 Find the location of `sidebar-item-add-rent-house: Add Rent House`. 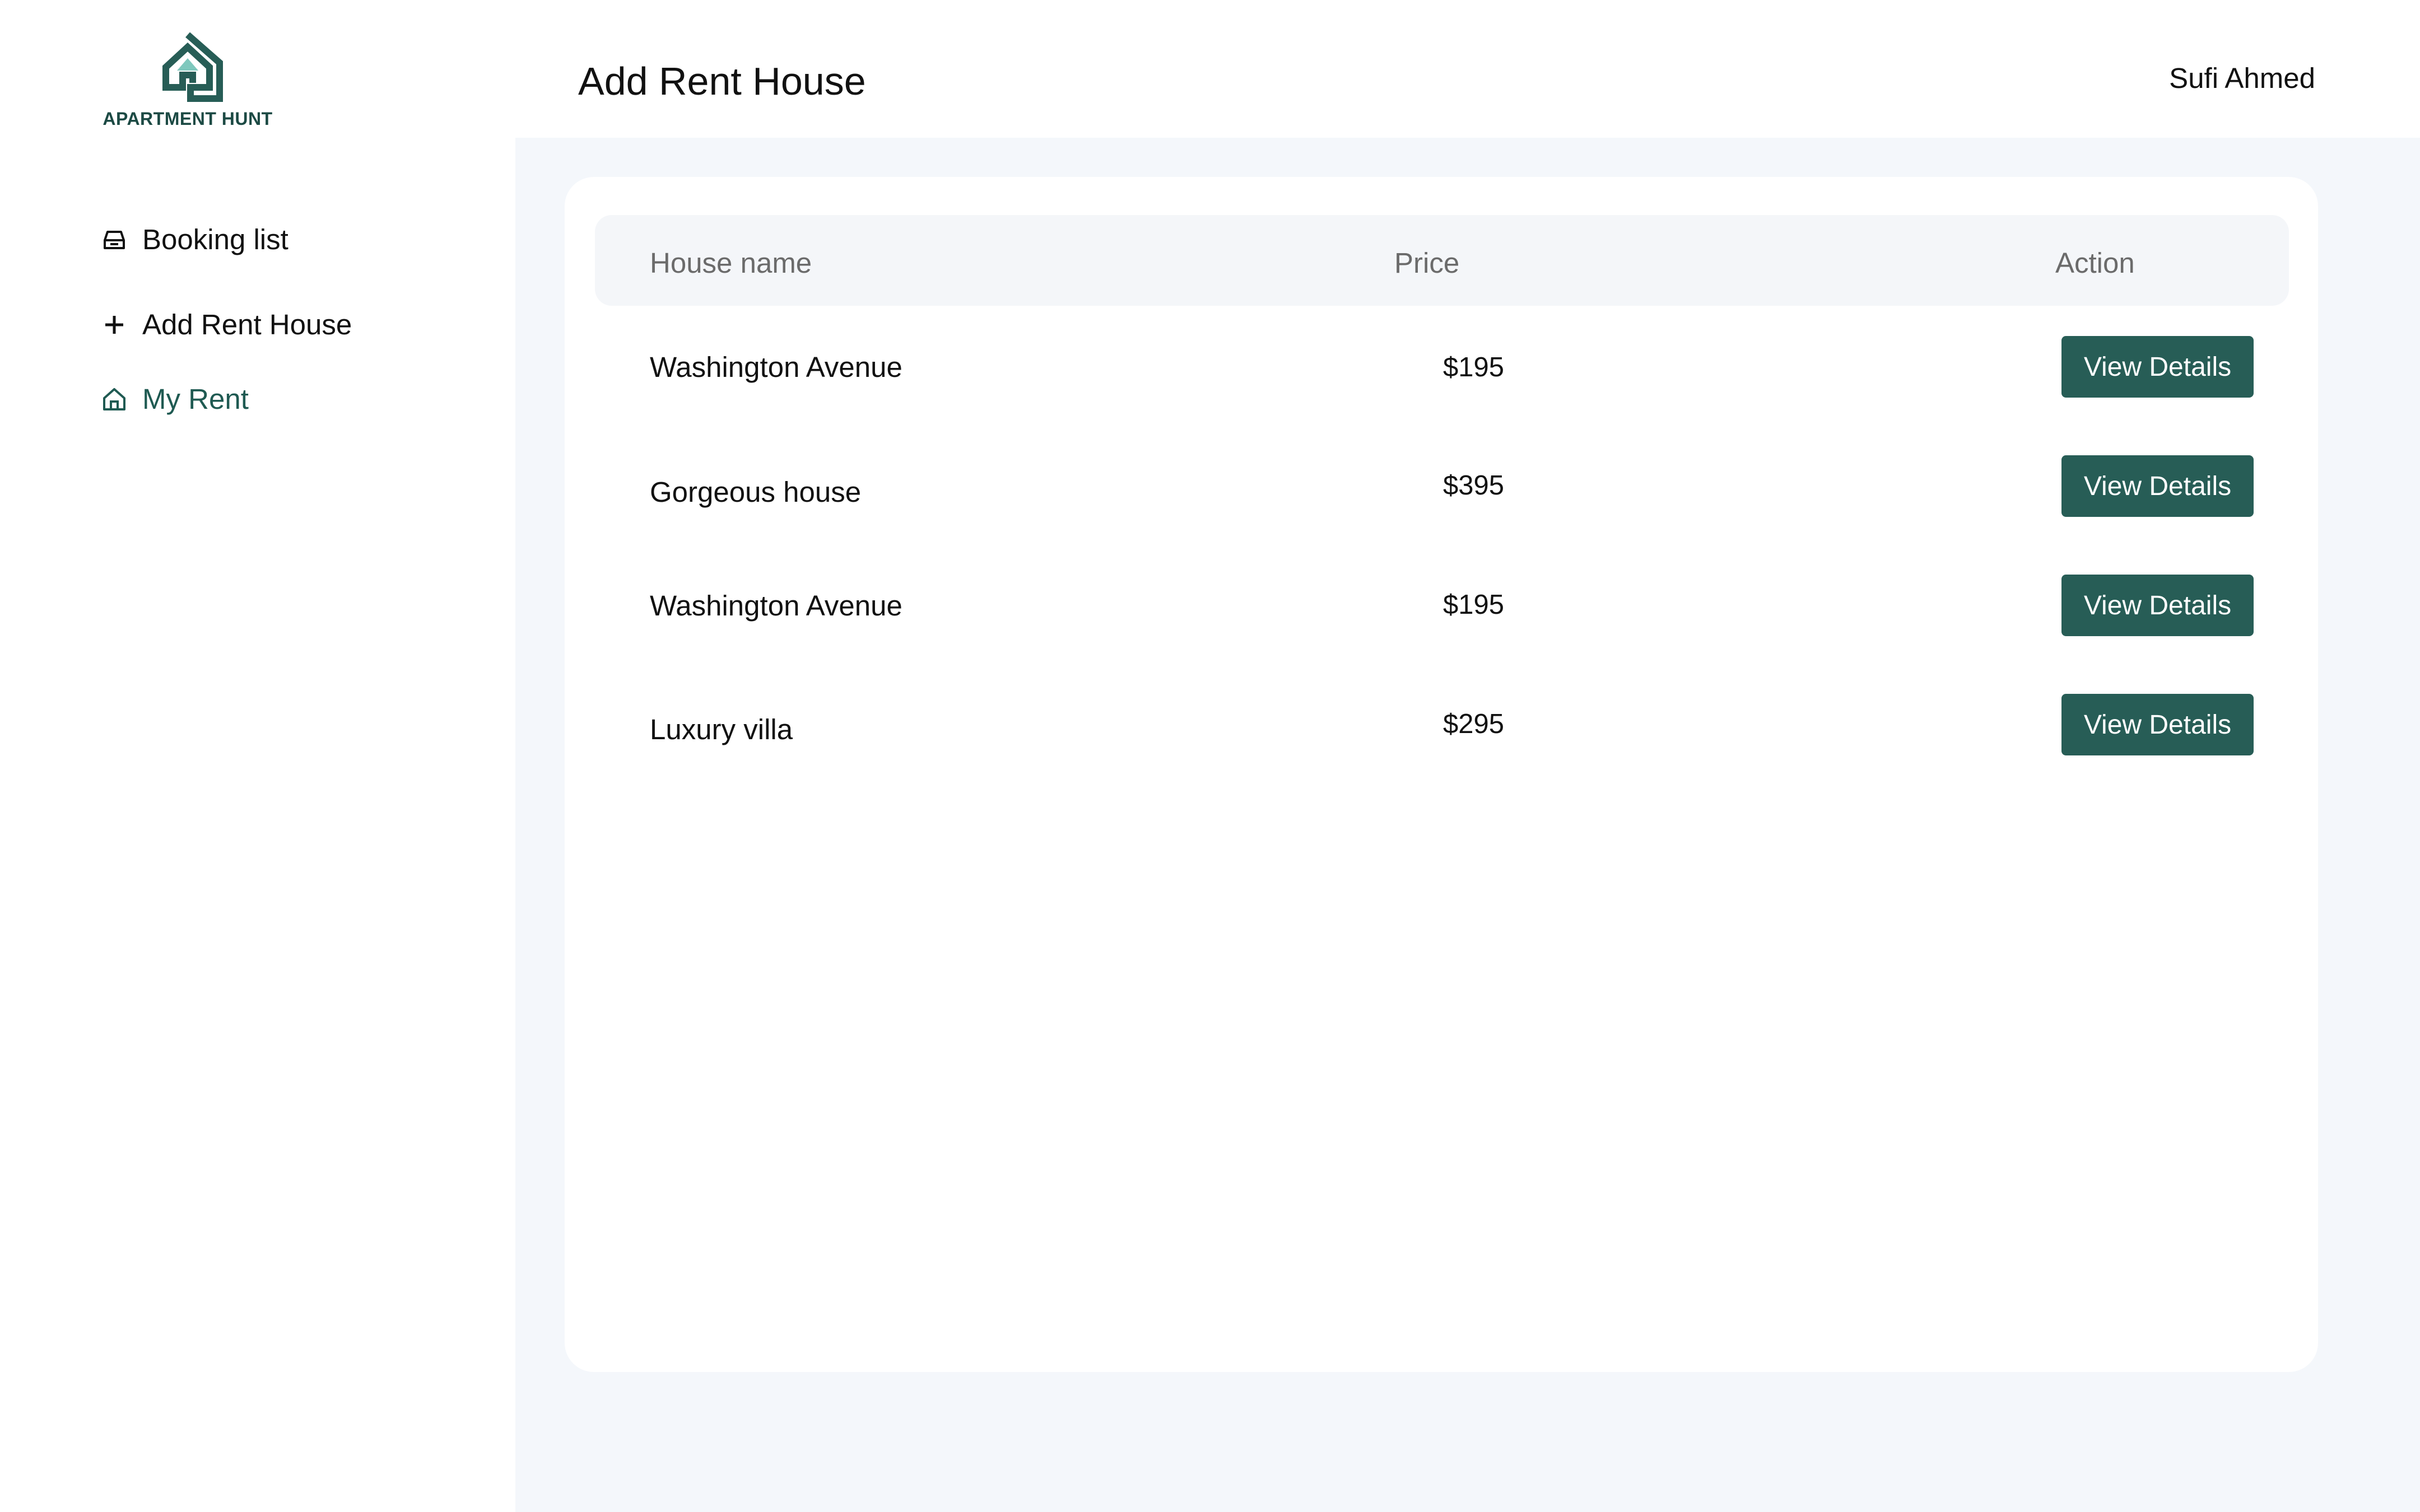

sidebar-item-add-rent-house: Add Rent House is located at coordinates (227, 325).